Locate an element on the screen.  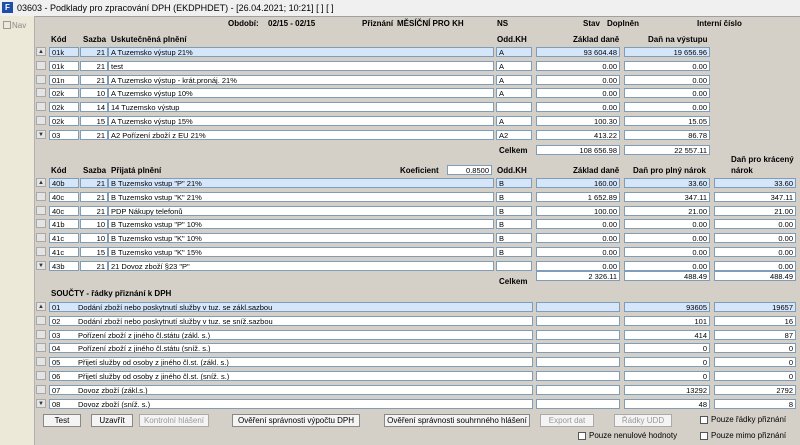
sum-cell-dan: 19657 is located at coordinates (755, 307).